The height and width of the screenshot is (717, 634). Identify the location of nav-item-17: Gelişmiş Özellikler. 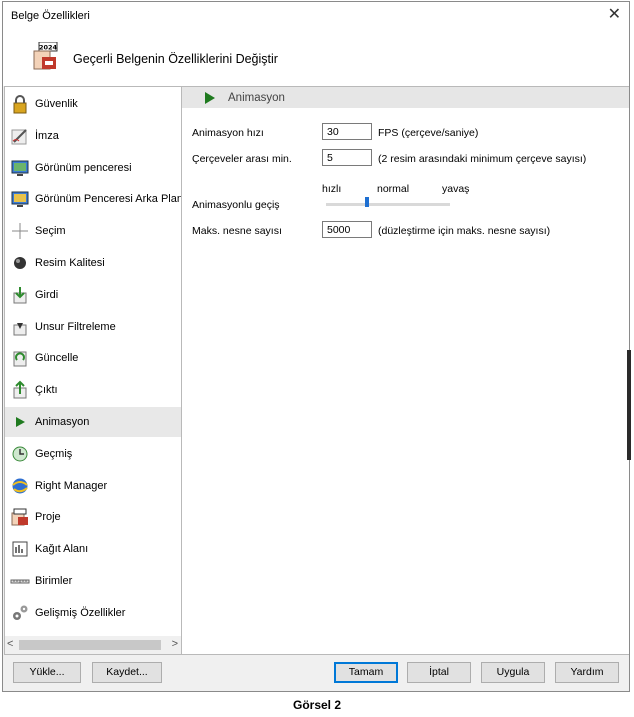
(93, 613).